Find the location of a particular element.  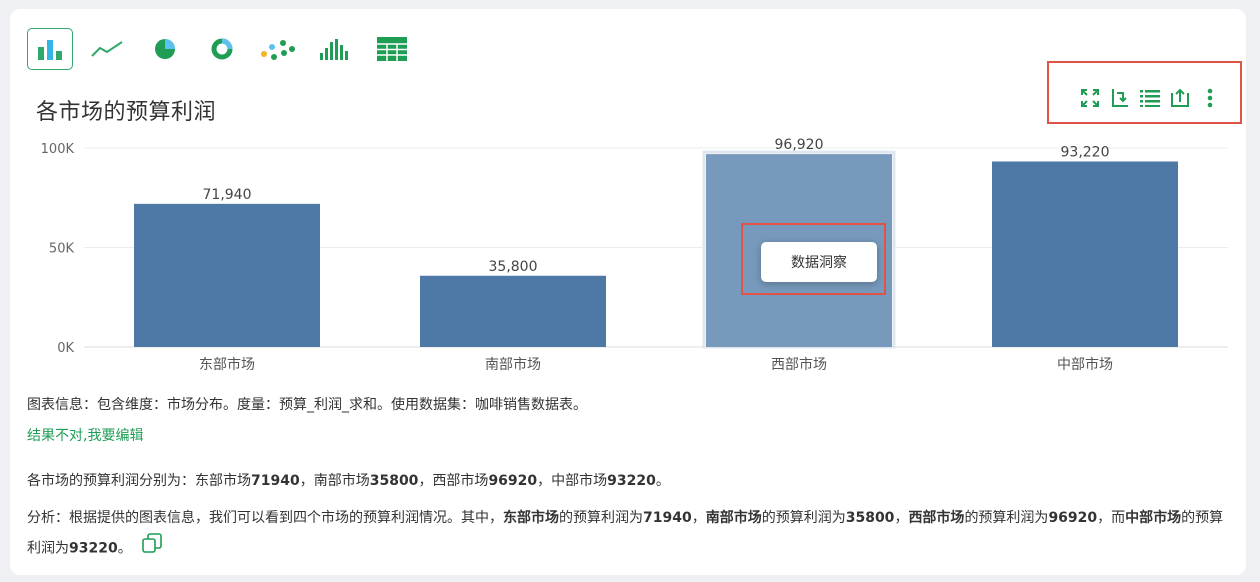

edit-link: 结果不对,我要编辑 is located at coordinates (85, 435).